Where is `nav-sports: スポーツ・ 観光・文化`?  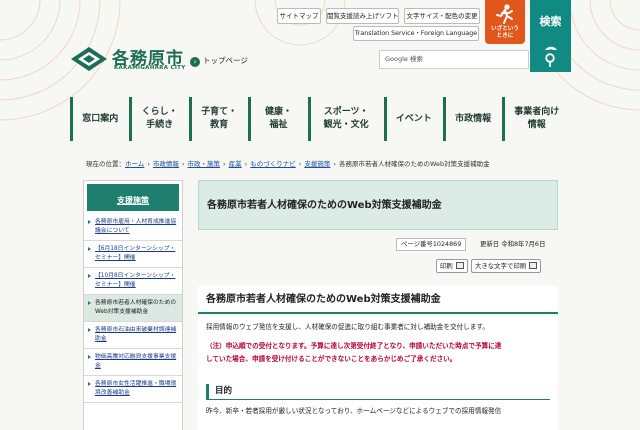 nav-sports: スポーツ・ 観光・文化 is located at coordinates (344, 119).